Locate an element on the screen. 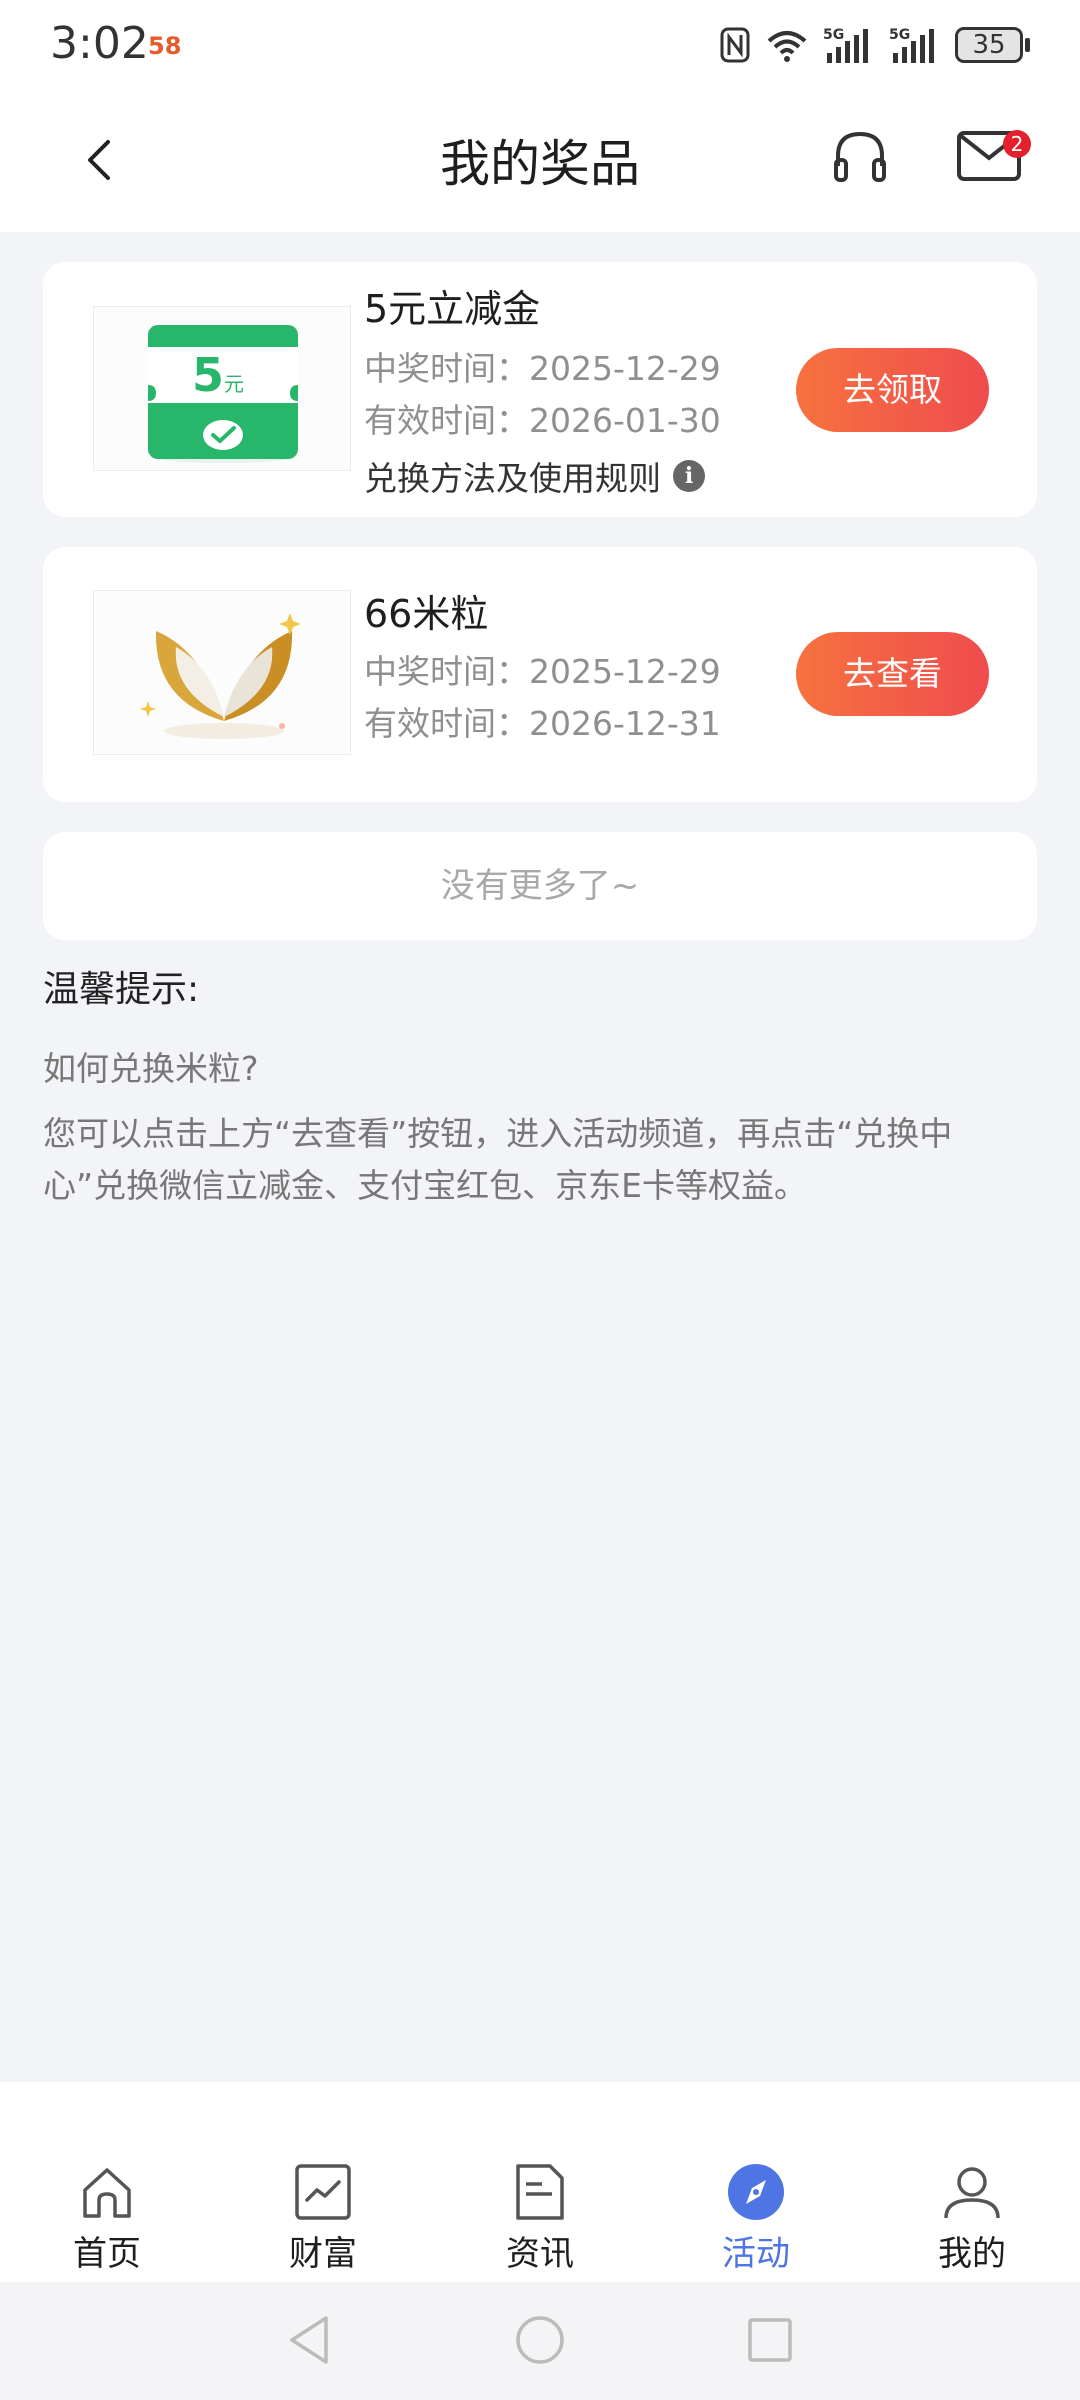 Image resolution: width=1080 pixels, height=2400 pixels. compass-icon is located at coordinates (756, 2192).